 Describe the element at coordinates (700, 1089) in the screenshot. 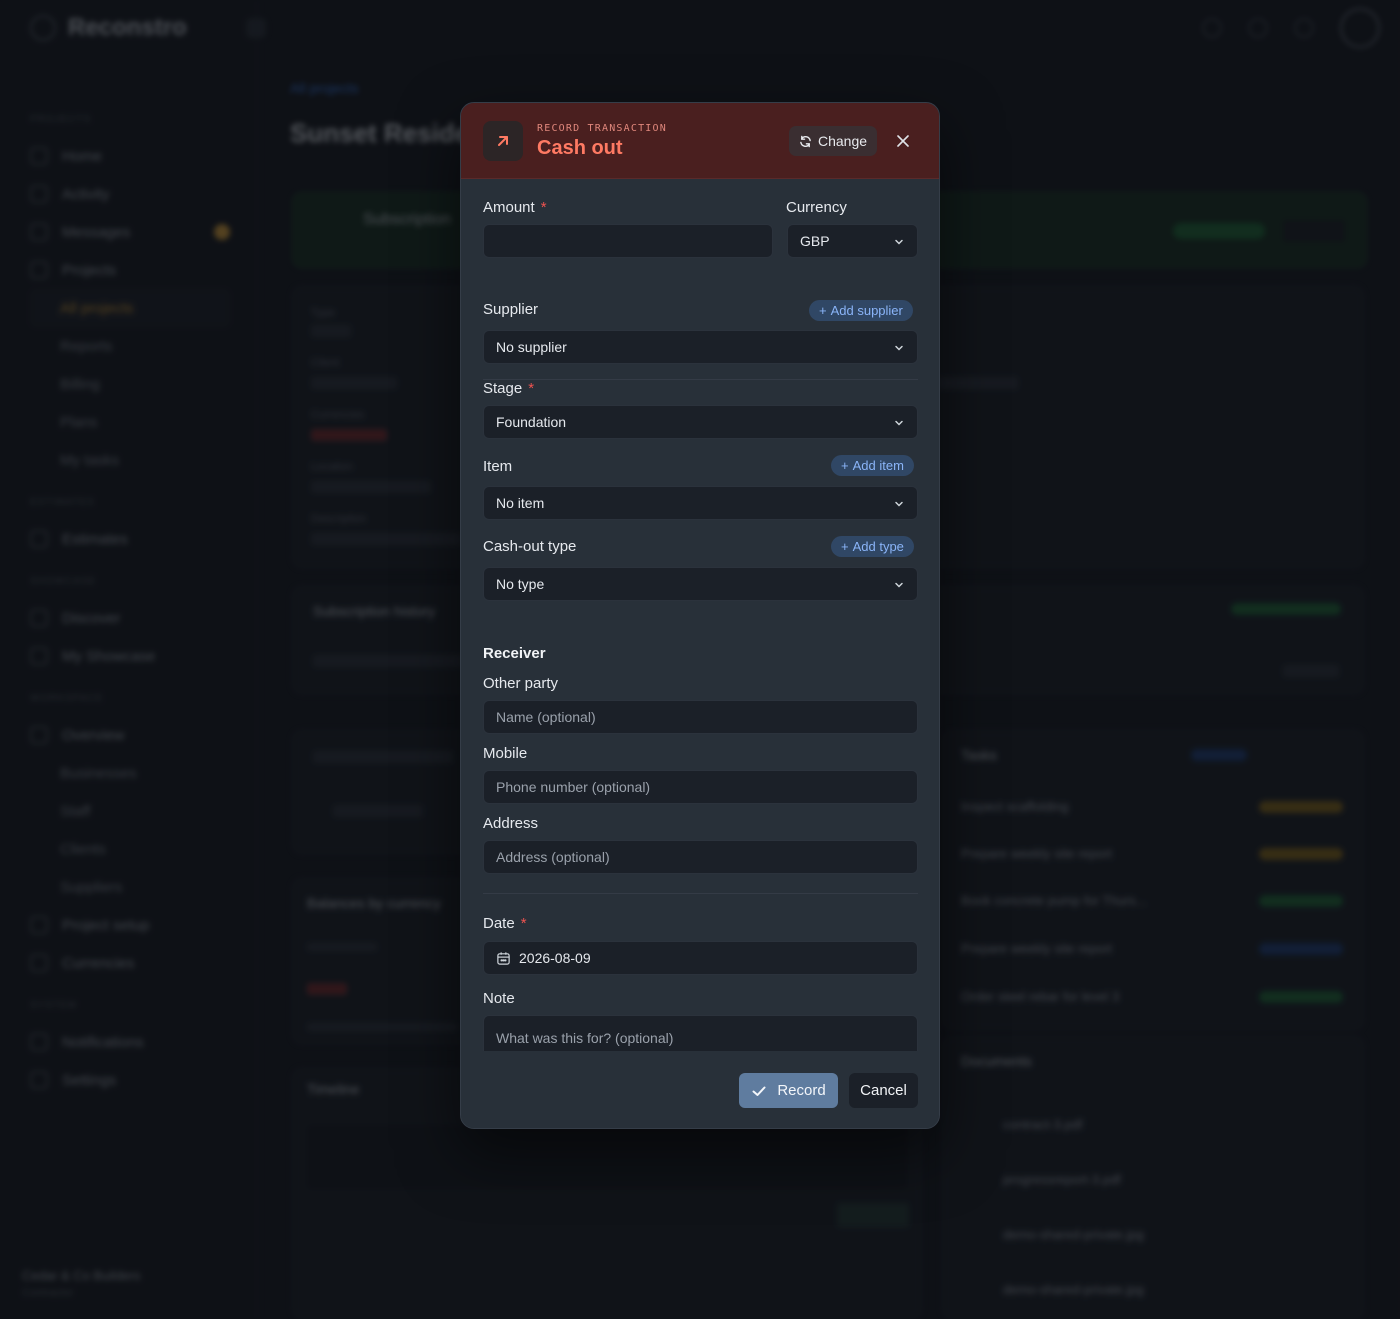

I see `dialog-footer: Record Cancel` at that location.